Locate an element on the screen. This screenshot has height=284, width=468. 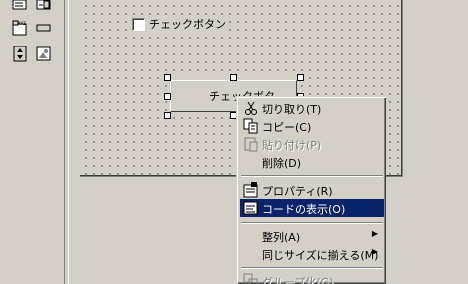
listbox-tool-icon is located at coordinates (20, 7).